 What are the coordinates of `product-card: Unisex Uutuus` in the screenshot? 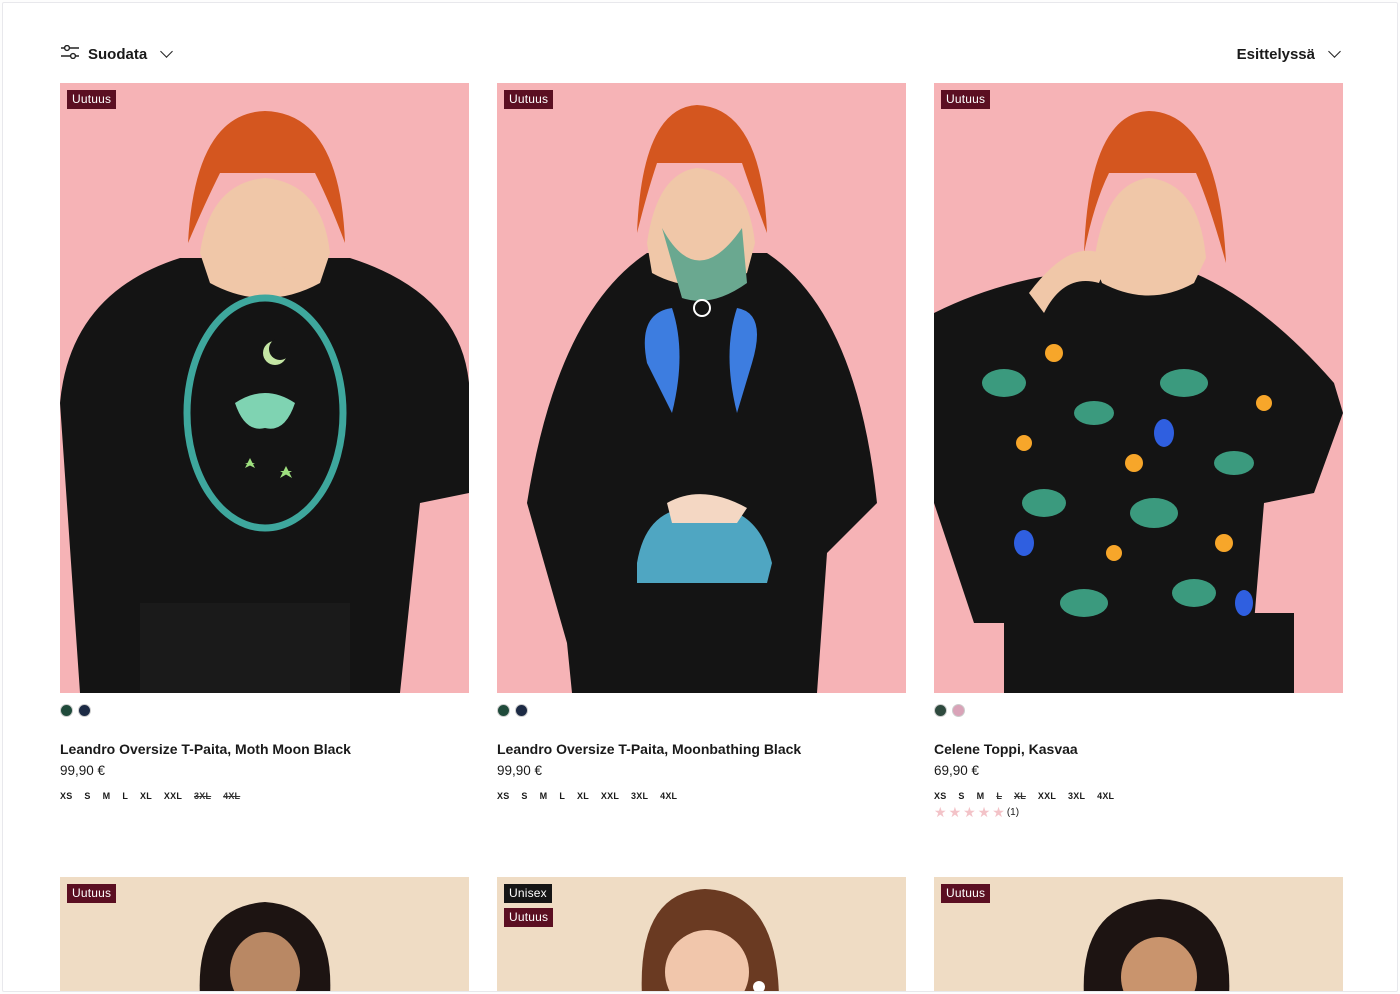 It's located at (701, 934).